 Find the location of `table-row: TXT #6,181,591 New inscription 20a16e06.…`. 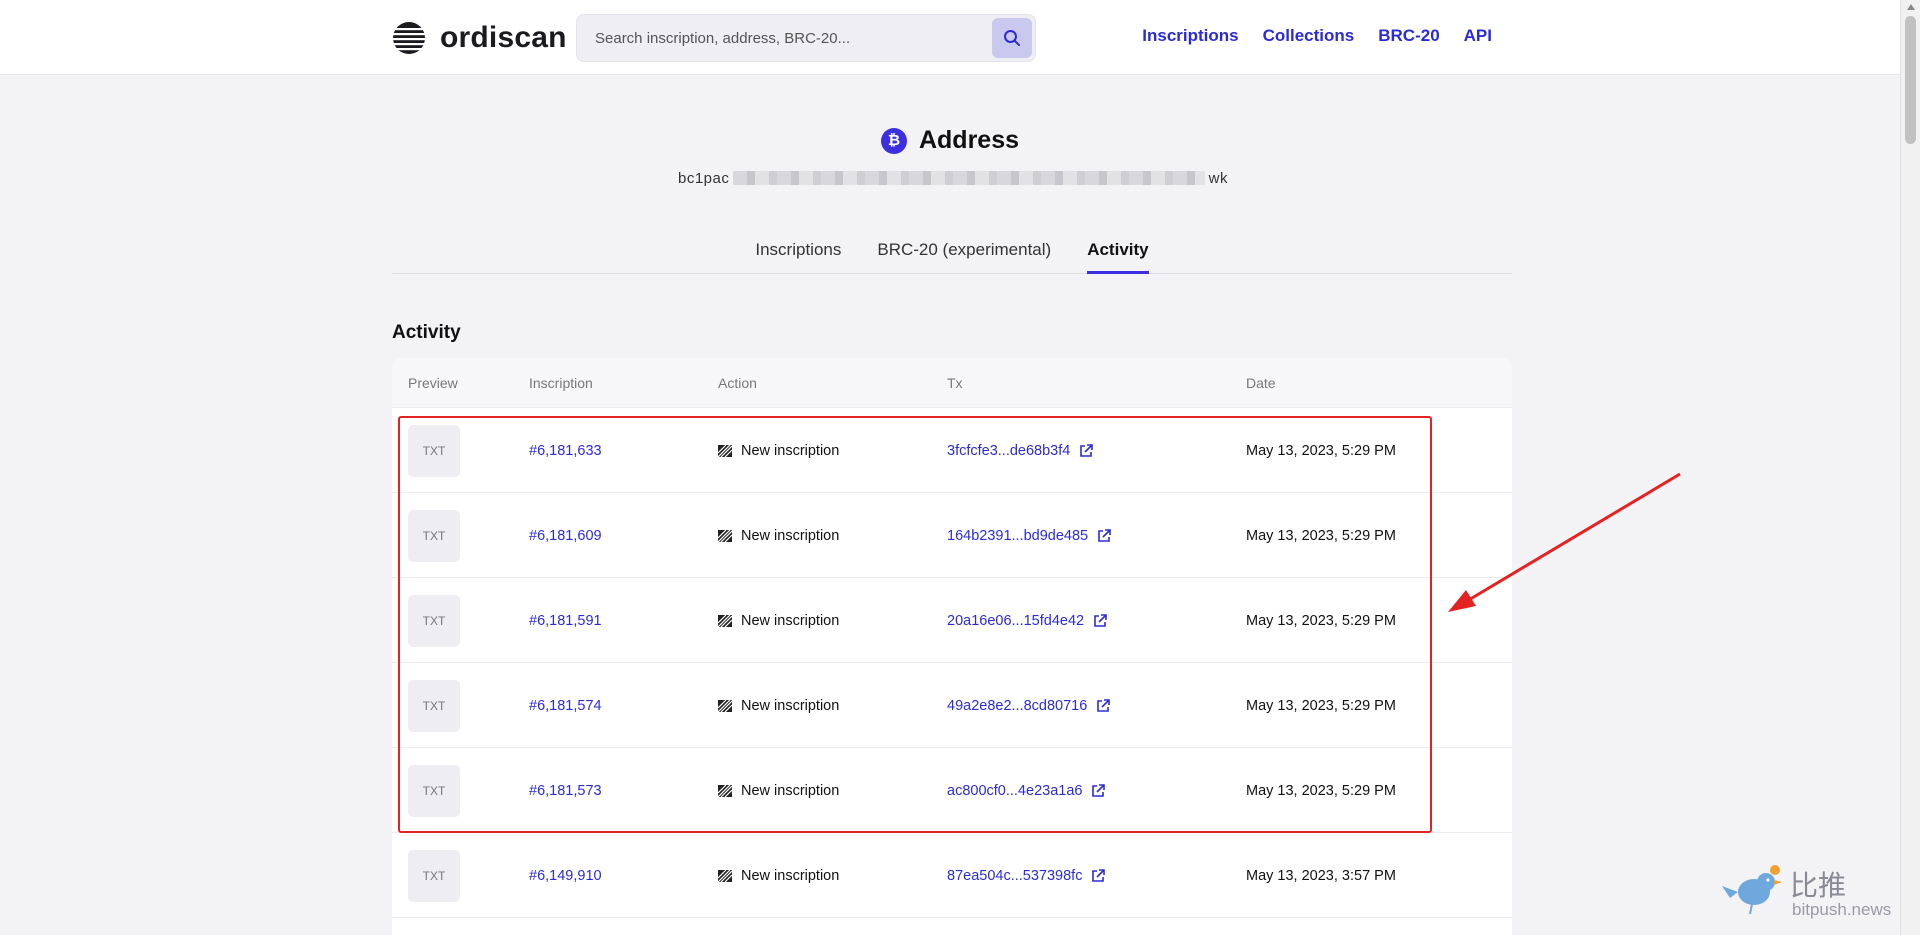

table-row: TXT #6,181,591 New inscription 20a16e06.… is located at coordinates (952, 620).